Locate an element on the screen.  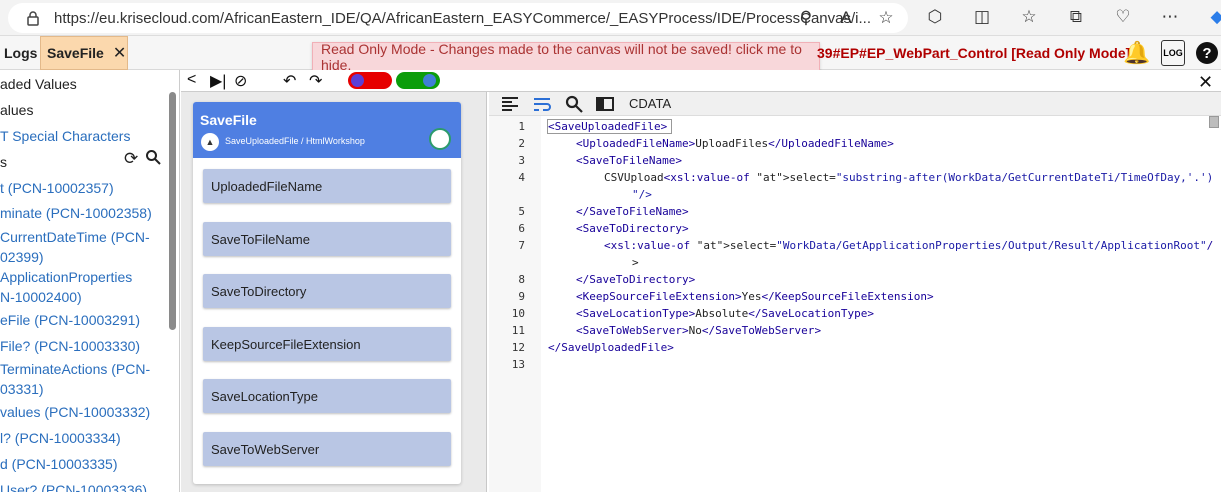
tab-savefile: SaveFile ✕ is located at coordinates (84, 53).